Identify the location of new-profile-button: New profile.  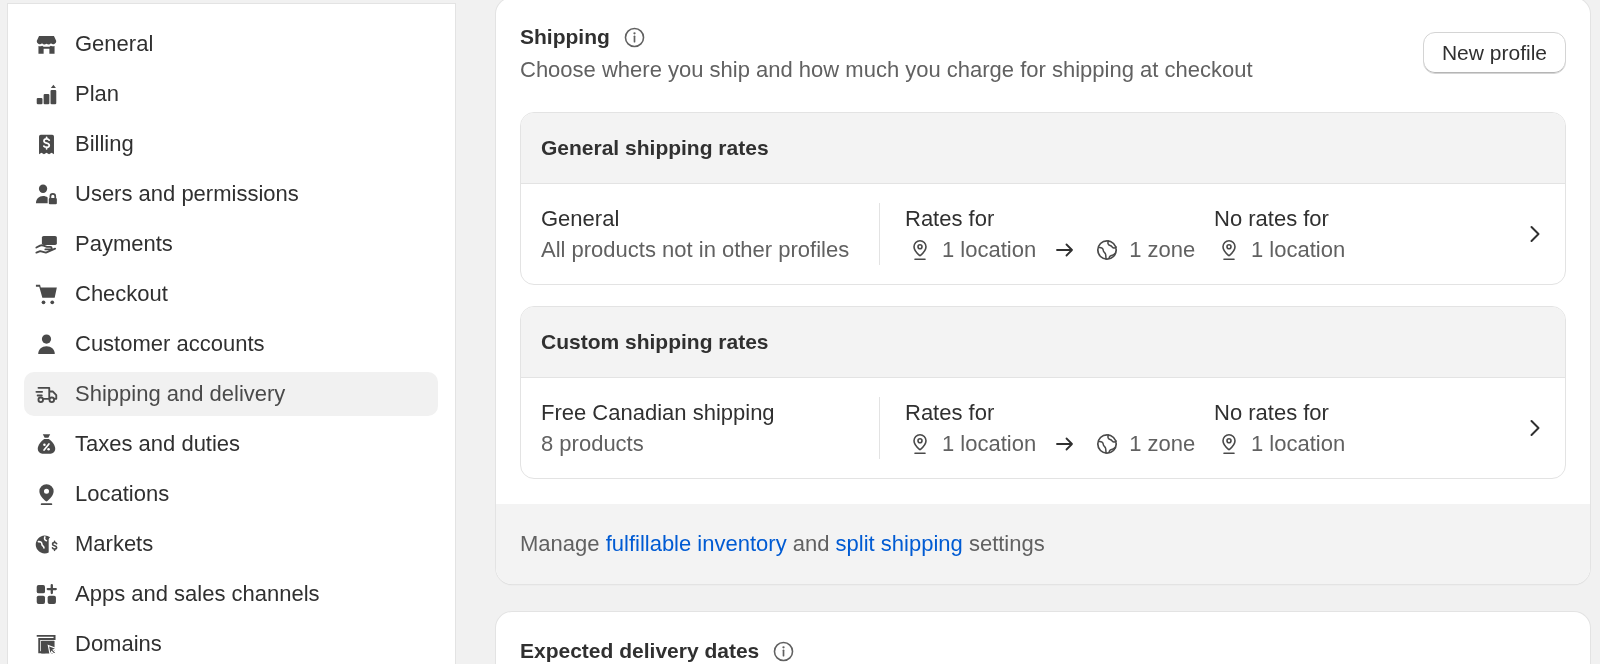
(1494, 53).